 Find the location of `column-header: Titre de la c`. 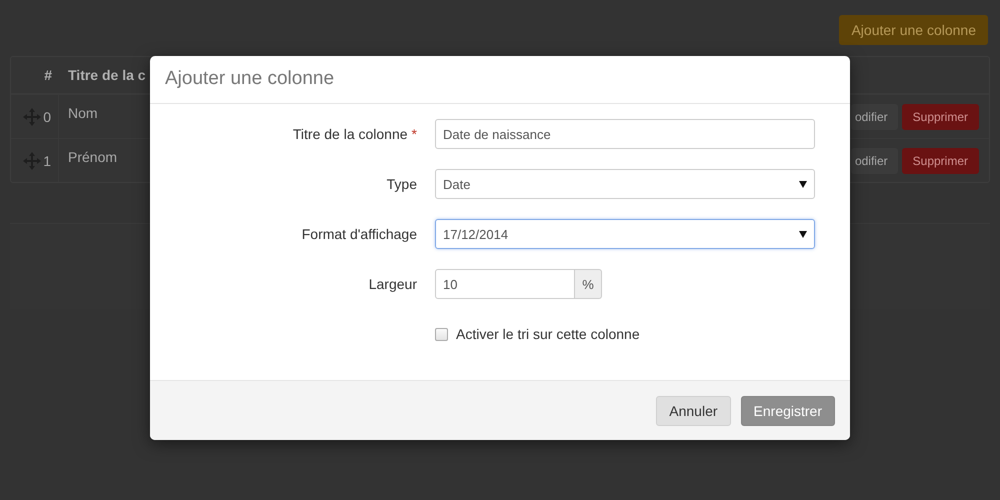

column-header: Titre de la c is located at coordinates (106, 75).